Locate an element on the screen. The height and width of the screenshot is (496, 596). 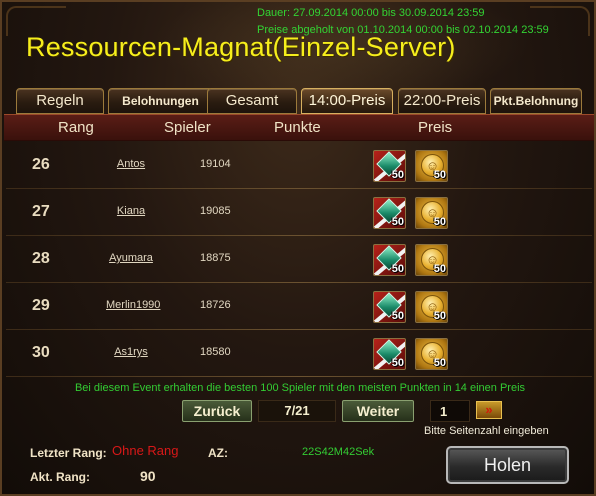
last-rank-value: Ohne Rang is located at coordinates (145, 450).